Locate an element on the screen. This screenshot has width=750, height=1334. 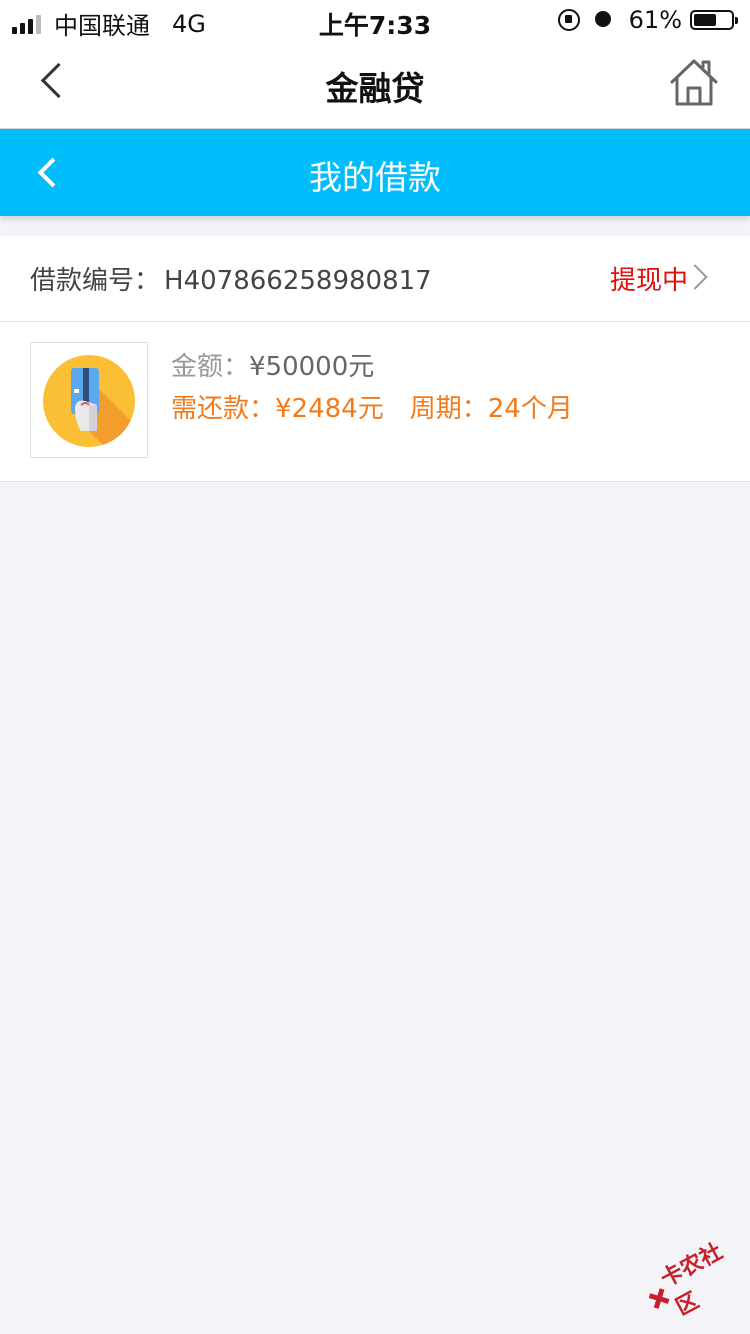
status-bar: 中国联通 4G 上午7:33 61% is located at coordinates (375, 20).